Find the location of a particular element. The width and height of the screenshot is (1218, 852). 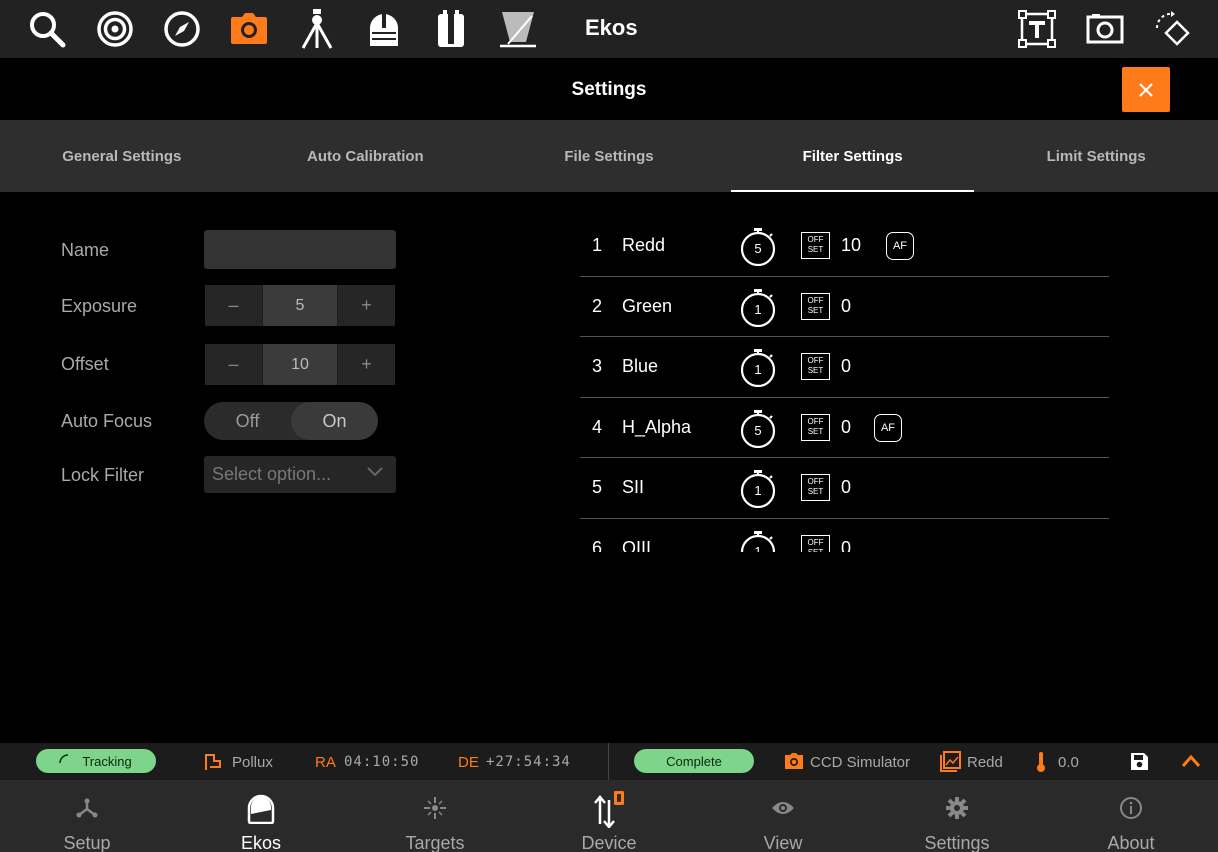

filter-name: Blue is located at coordinates (640, 366).